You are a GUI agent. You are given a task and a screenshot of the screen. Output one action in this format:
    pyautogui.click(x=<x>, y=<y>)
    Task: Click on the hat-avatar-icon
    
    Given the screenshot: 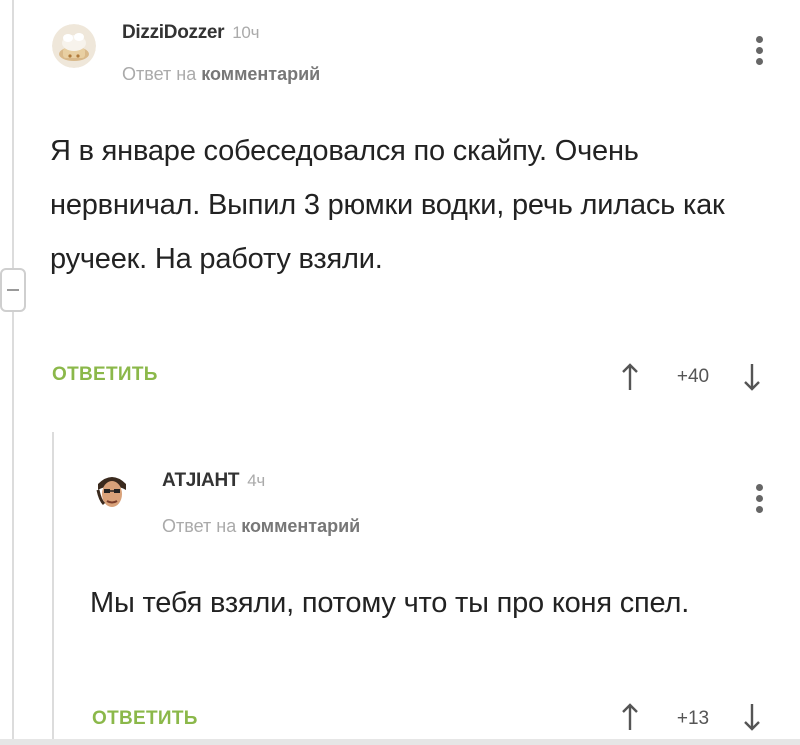 What is the action you would take?
    pyautogui.click(x=74, y=46)
    